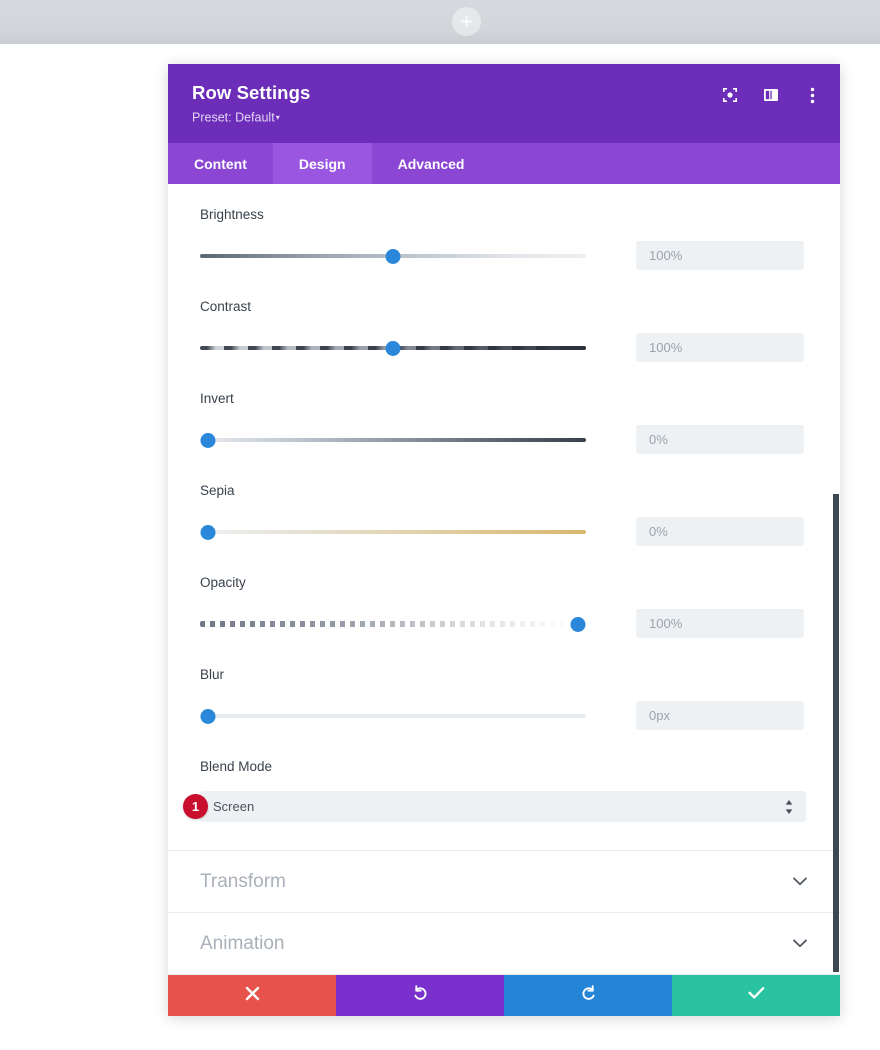 The image size is (880, 1050). I want to click on check-icon, so click(756, 995).